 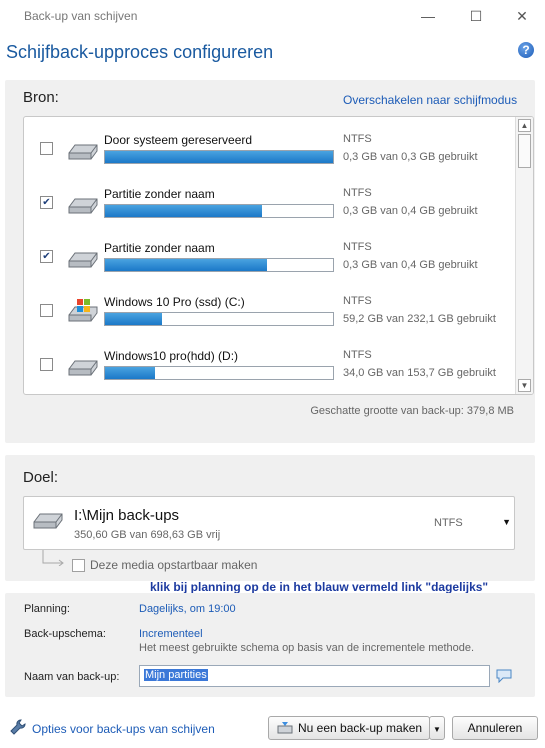 I want to click on backup-now-button: Nu een back-up maken, so click(x=349, y=728).